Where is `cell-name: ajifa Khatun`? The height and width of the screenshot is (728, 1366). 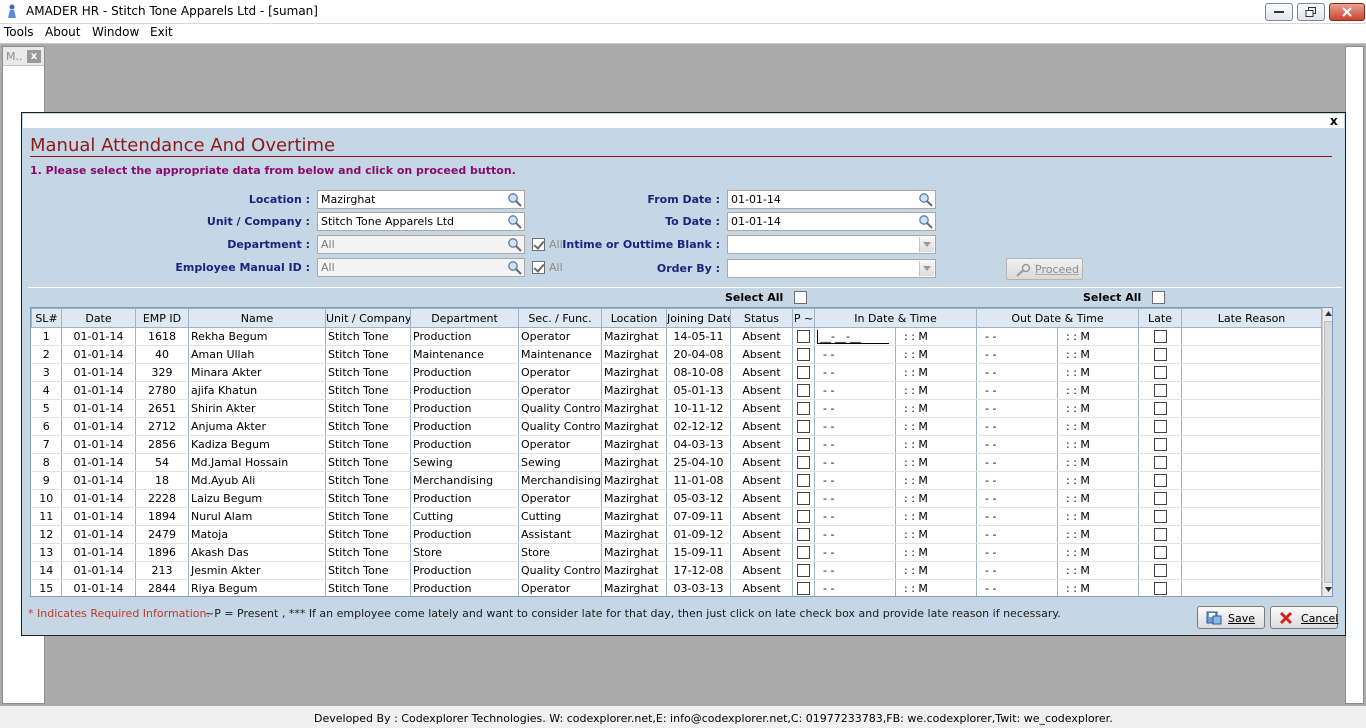
cell-name: ajifa Khatun is located at coordinates (257, 390).